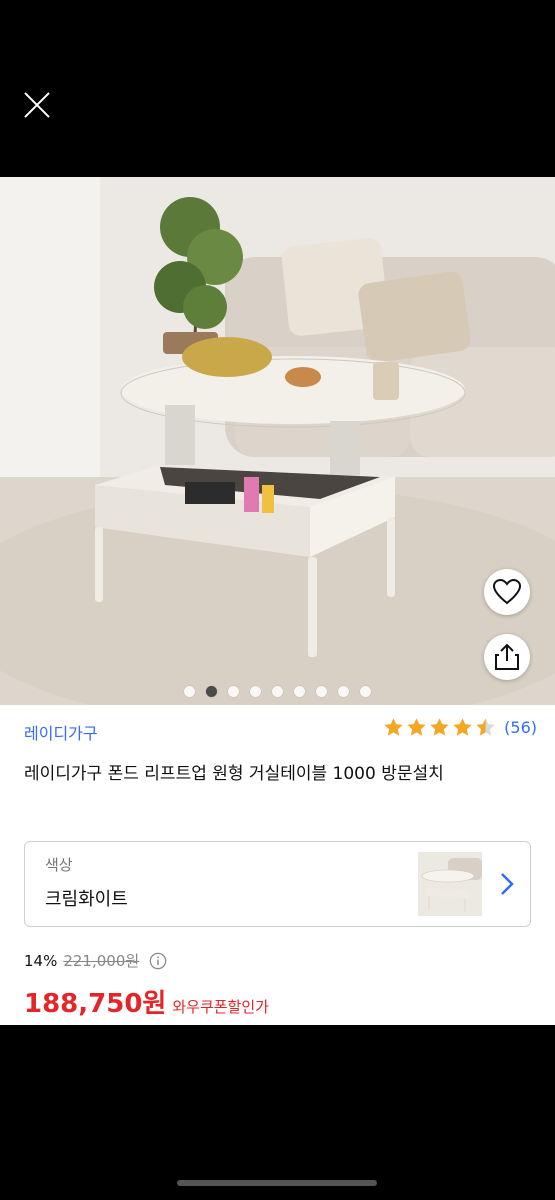 Image resolution: width=555 pixels, height=1200 pixels. I want to click on option-thumbnail, so click(450, 884).